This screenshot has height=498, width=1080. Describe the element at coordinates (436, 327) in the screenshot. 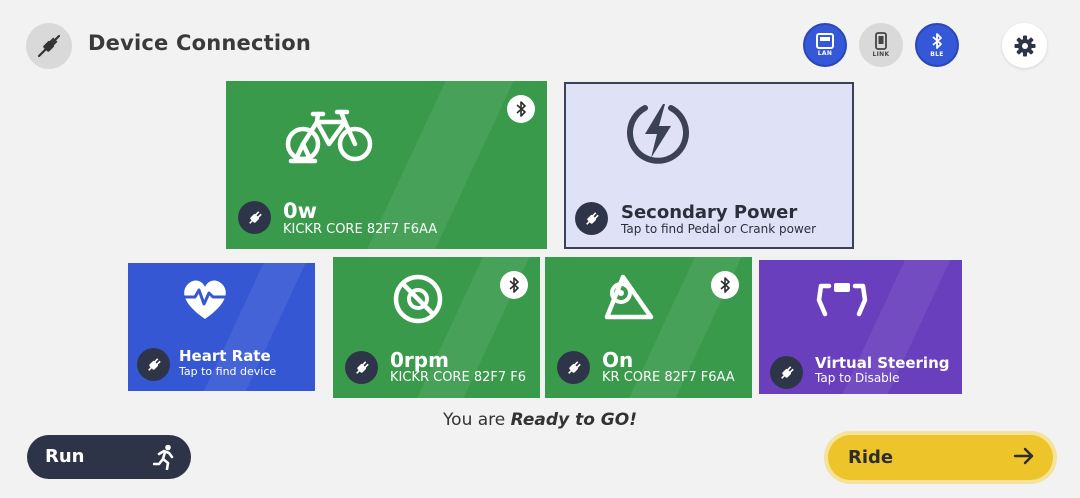

I see `cadence-tile: 0rpm KICKR CORE 82F7 F6` at that location.